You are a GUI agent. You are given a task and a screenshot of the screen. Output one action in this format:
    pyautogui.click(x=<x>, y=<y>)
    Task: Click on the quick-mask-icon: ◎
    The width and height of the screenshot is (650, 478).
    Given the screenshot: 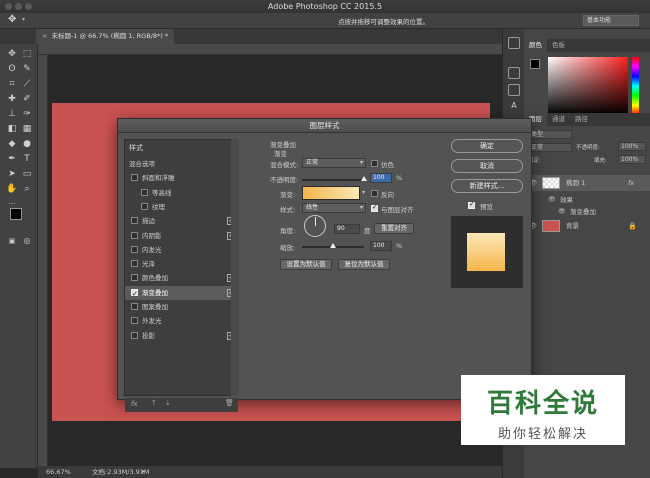 What is the action you would take?
    pyautogui.click(x=27, y=241)
    